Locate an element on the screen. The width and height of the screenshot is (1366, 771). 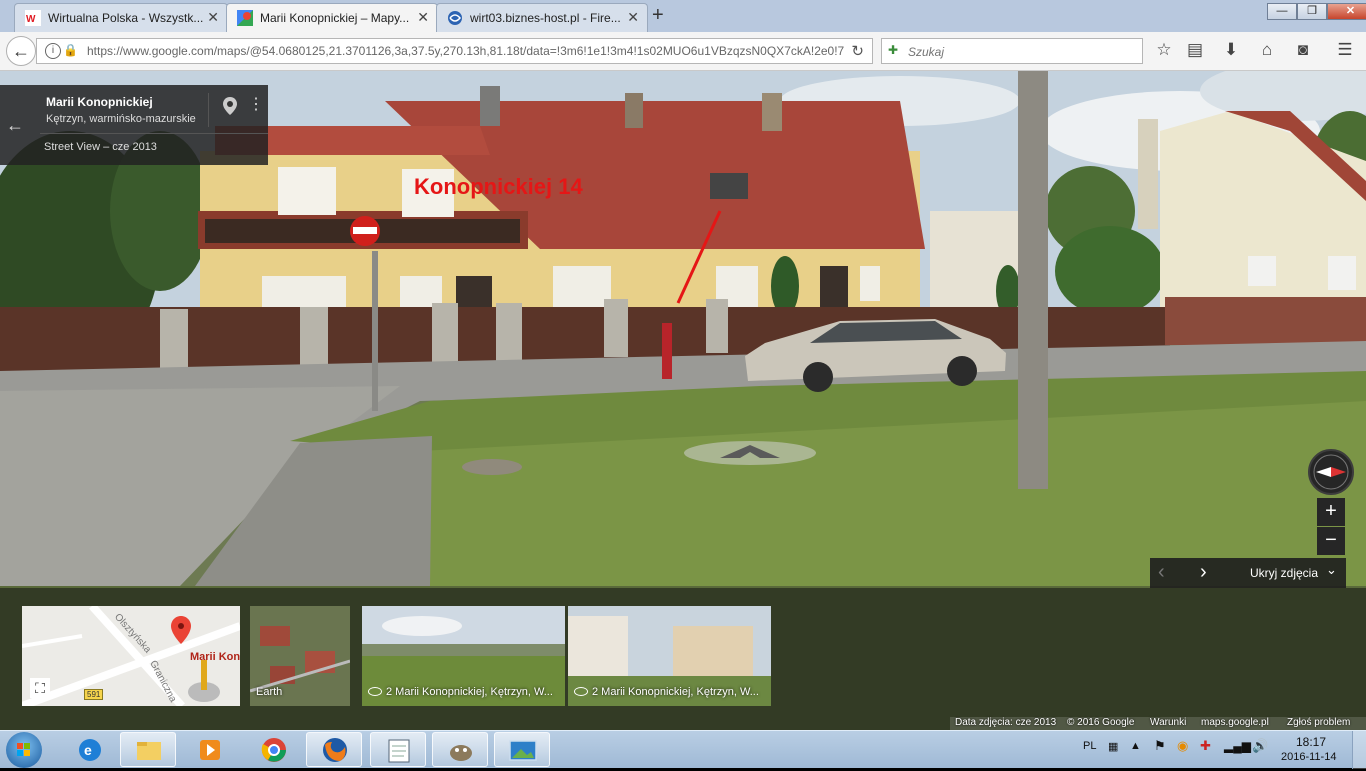
tray-app-icon: ◉ is located at coordinates (1182, 746).